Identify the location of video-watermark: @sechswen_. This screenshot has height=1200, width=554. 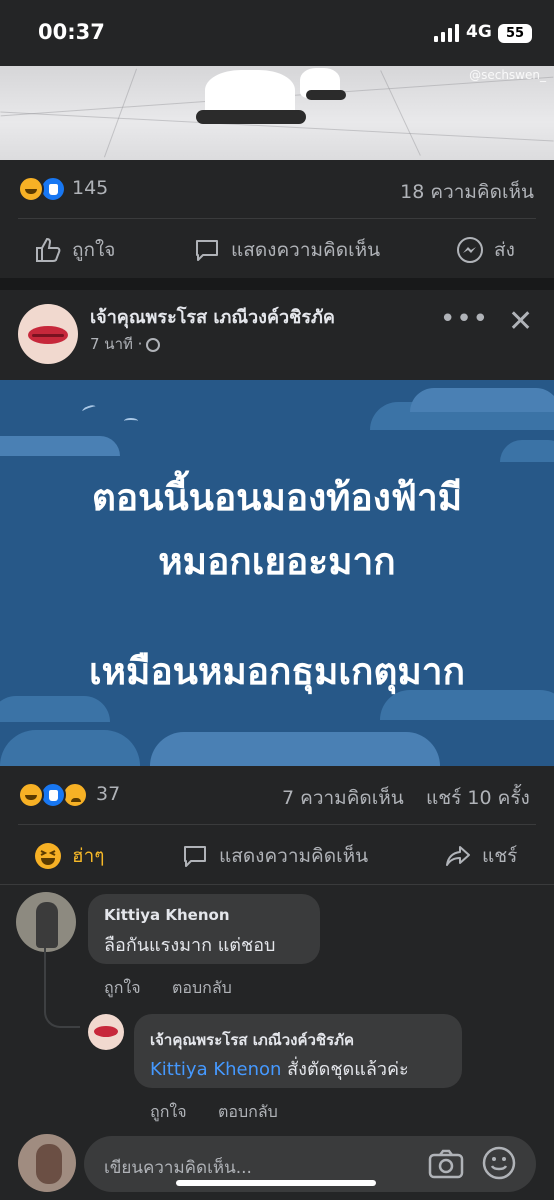
(507, 75).